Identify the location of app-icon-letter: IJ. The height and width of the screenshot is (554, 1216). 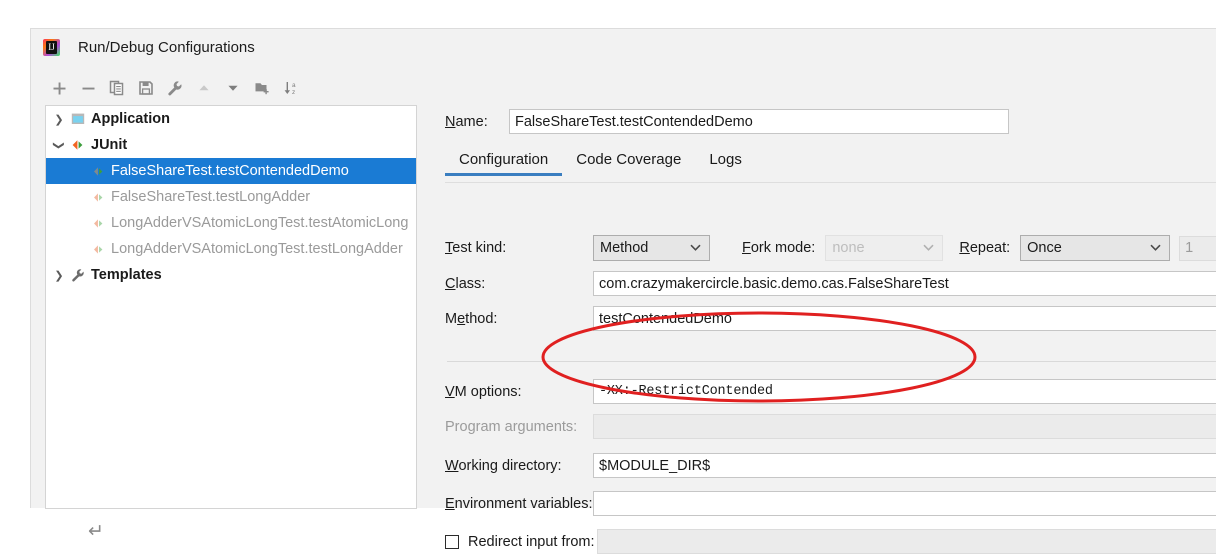
(51, 46).